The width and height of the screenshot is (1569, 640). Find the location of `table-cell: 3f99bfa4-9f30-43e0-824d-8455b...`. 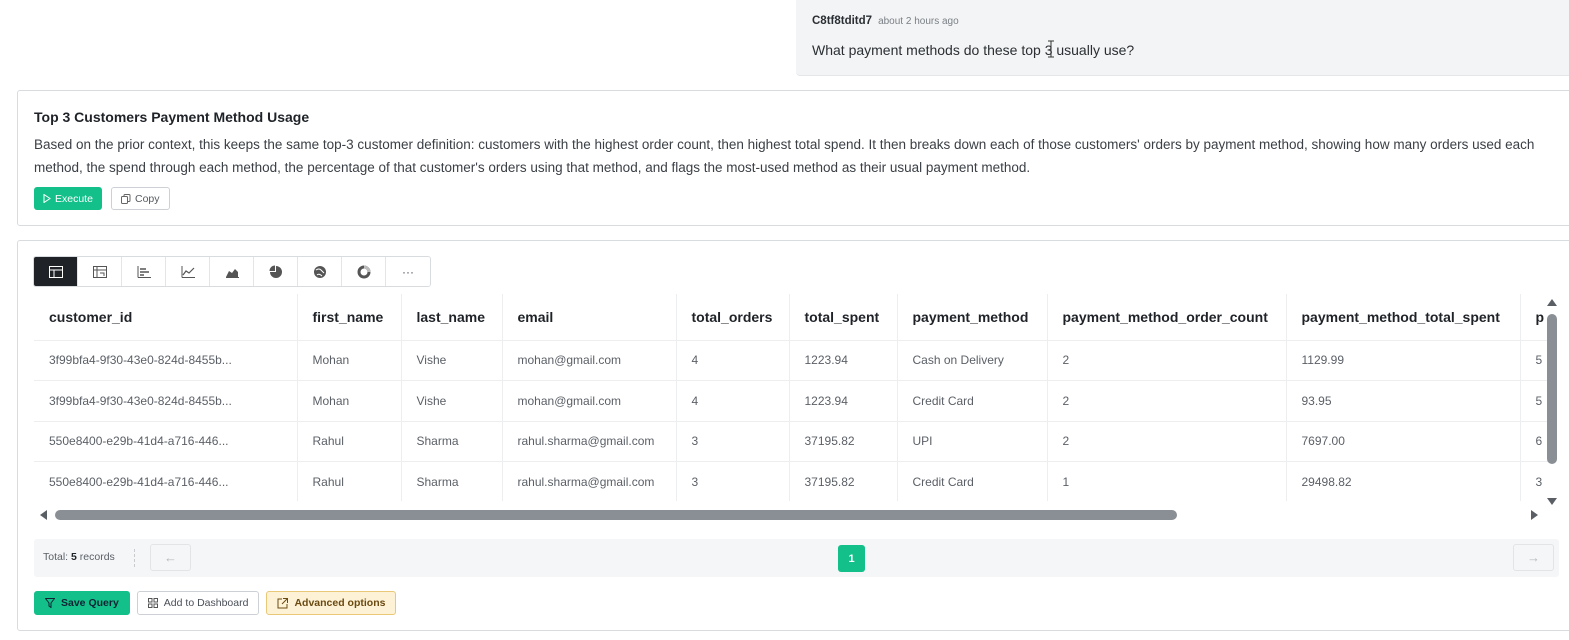

table-cell: 3f99bfa4-9f30-43e0-824d-8455b... is located at coordinates (166, 360).